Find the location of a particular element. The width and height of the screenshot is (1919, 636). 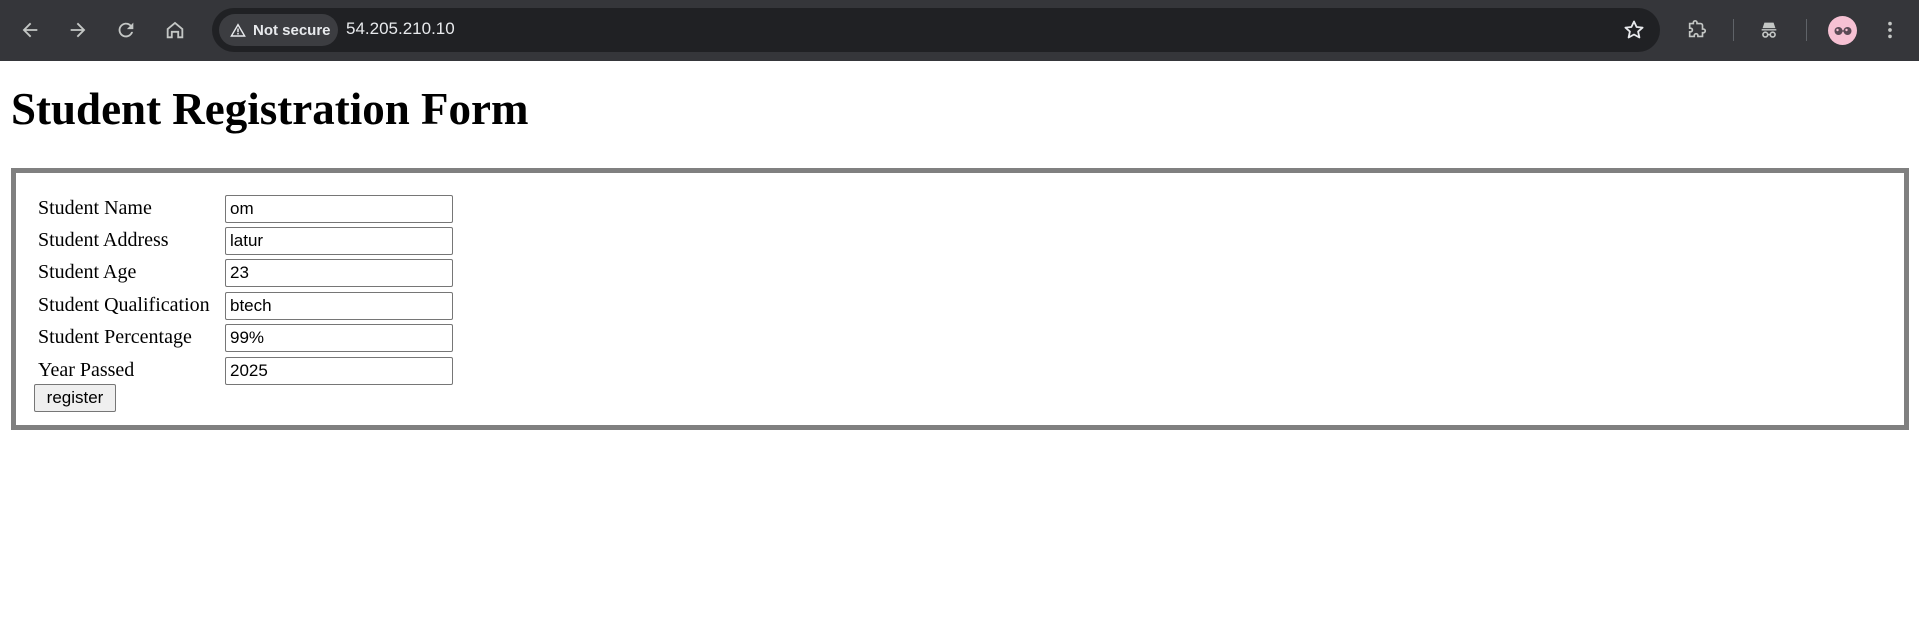

student-address-input is located at coordinates (339, 241).